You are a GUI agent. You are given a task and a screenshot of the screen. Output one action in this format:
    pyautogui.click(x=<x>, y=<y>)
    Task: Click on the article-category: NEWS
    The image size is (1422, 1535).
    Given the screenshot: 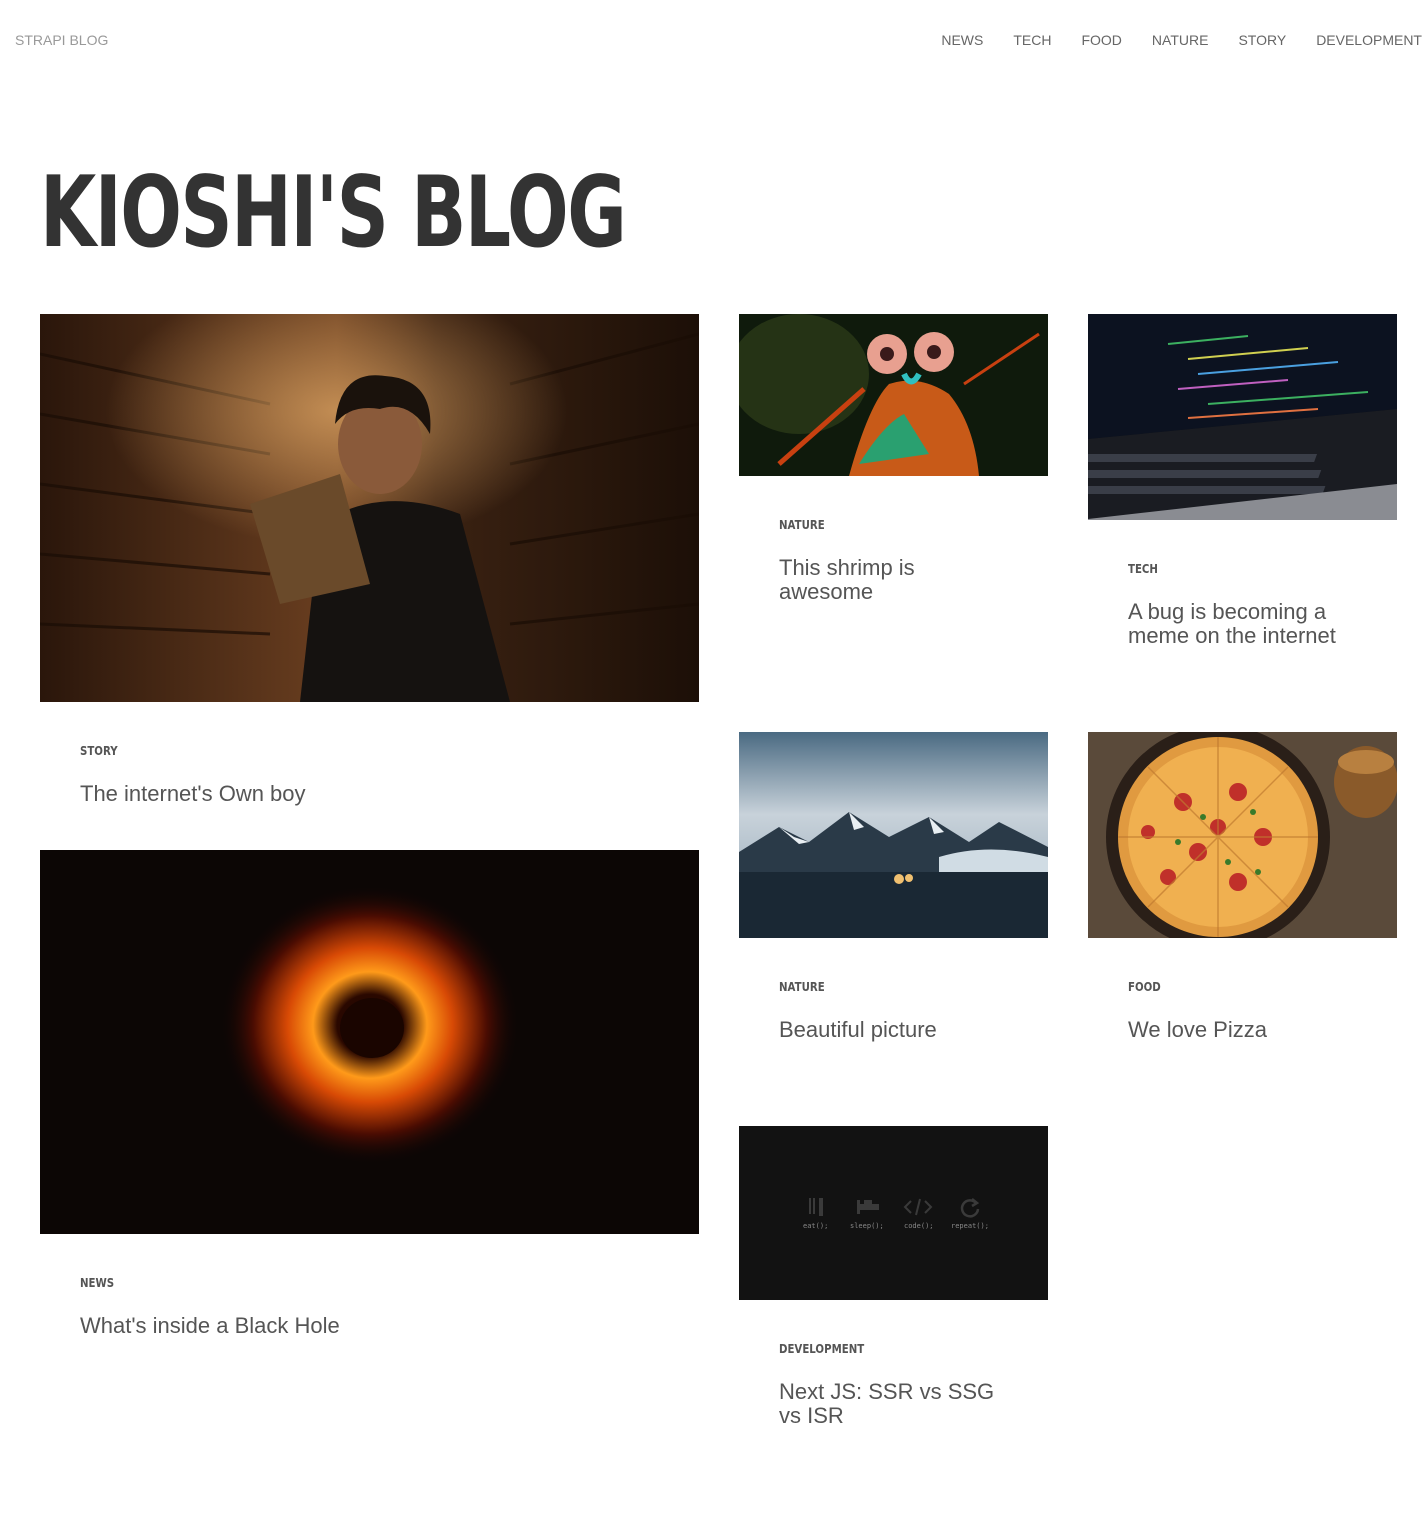 What is the action you would take?
    pyautogui.click(x=97, y=1283)
    